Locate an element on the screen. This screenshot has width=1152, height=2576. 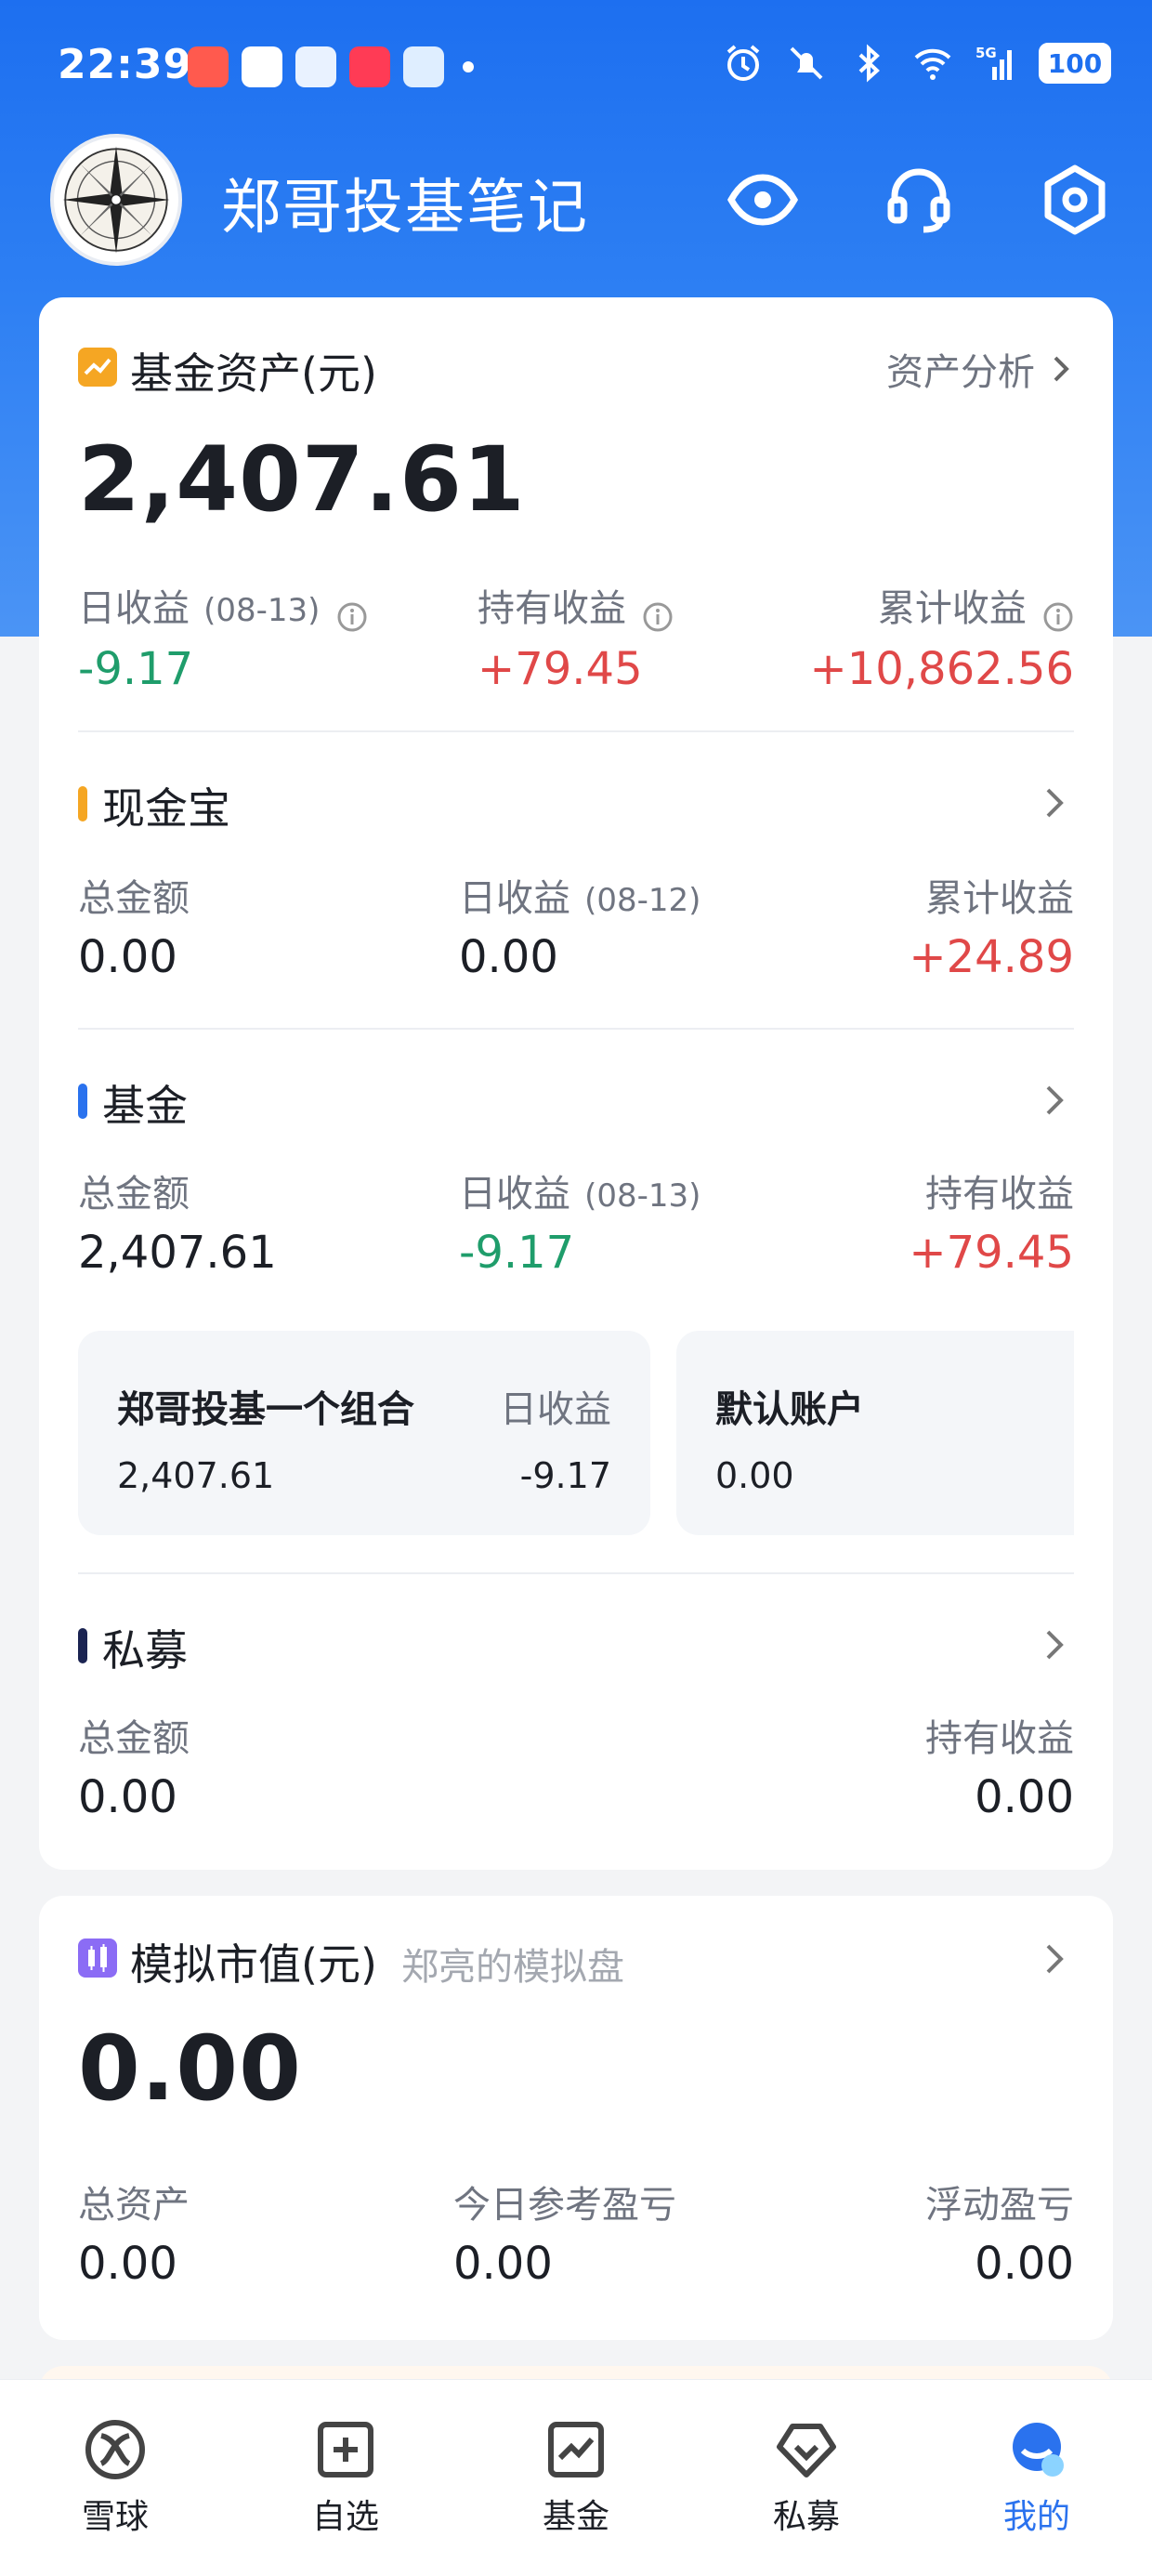
notification-icons is located at coordinates (331, 66).